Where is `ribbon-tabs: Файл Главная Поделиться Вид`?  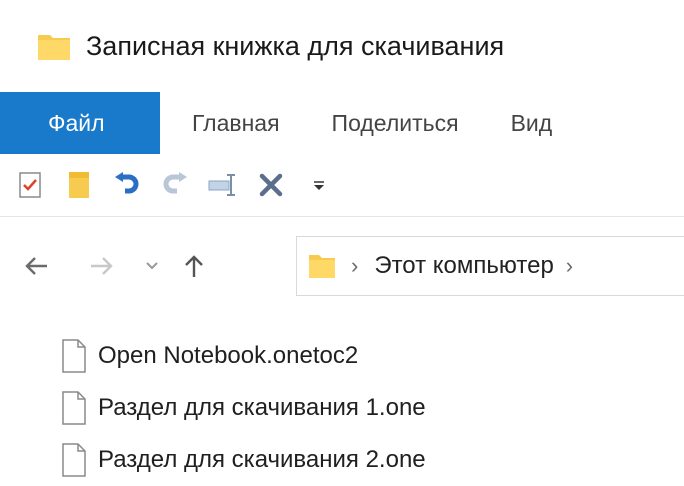 ribbon-tabs: Файл Главная Поделиться Вид is located at coordinates (342, 123).